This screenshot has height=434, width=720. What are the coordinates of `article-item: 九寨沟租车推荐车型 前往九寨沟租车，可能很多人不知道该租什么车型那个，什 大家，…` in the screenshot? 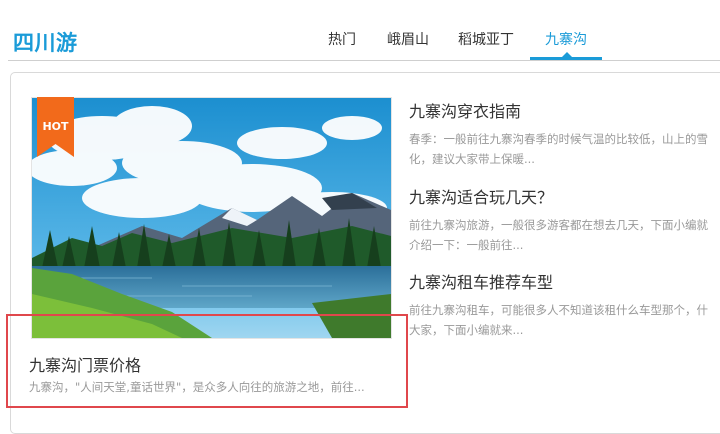 It's located at (564, 306).